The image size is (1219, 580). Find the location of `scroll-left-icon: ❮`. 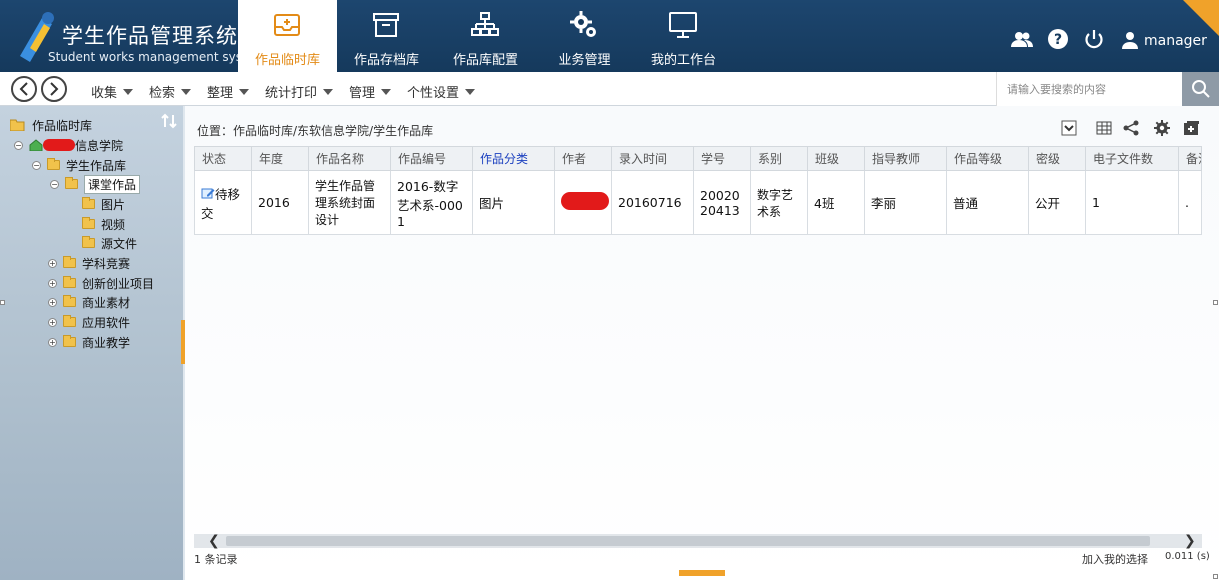

scroll-left-icon: ❮ is located at coordinates (214, 541).